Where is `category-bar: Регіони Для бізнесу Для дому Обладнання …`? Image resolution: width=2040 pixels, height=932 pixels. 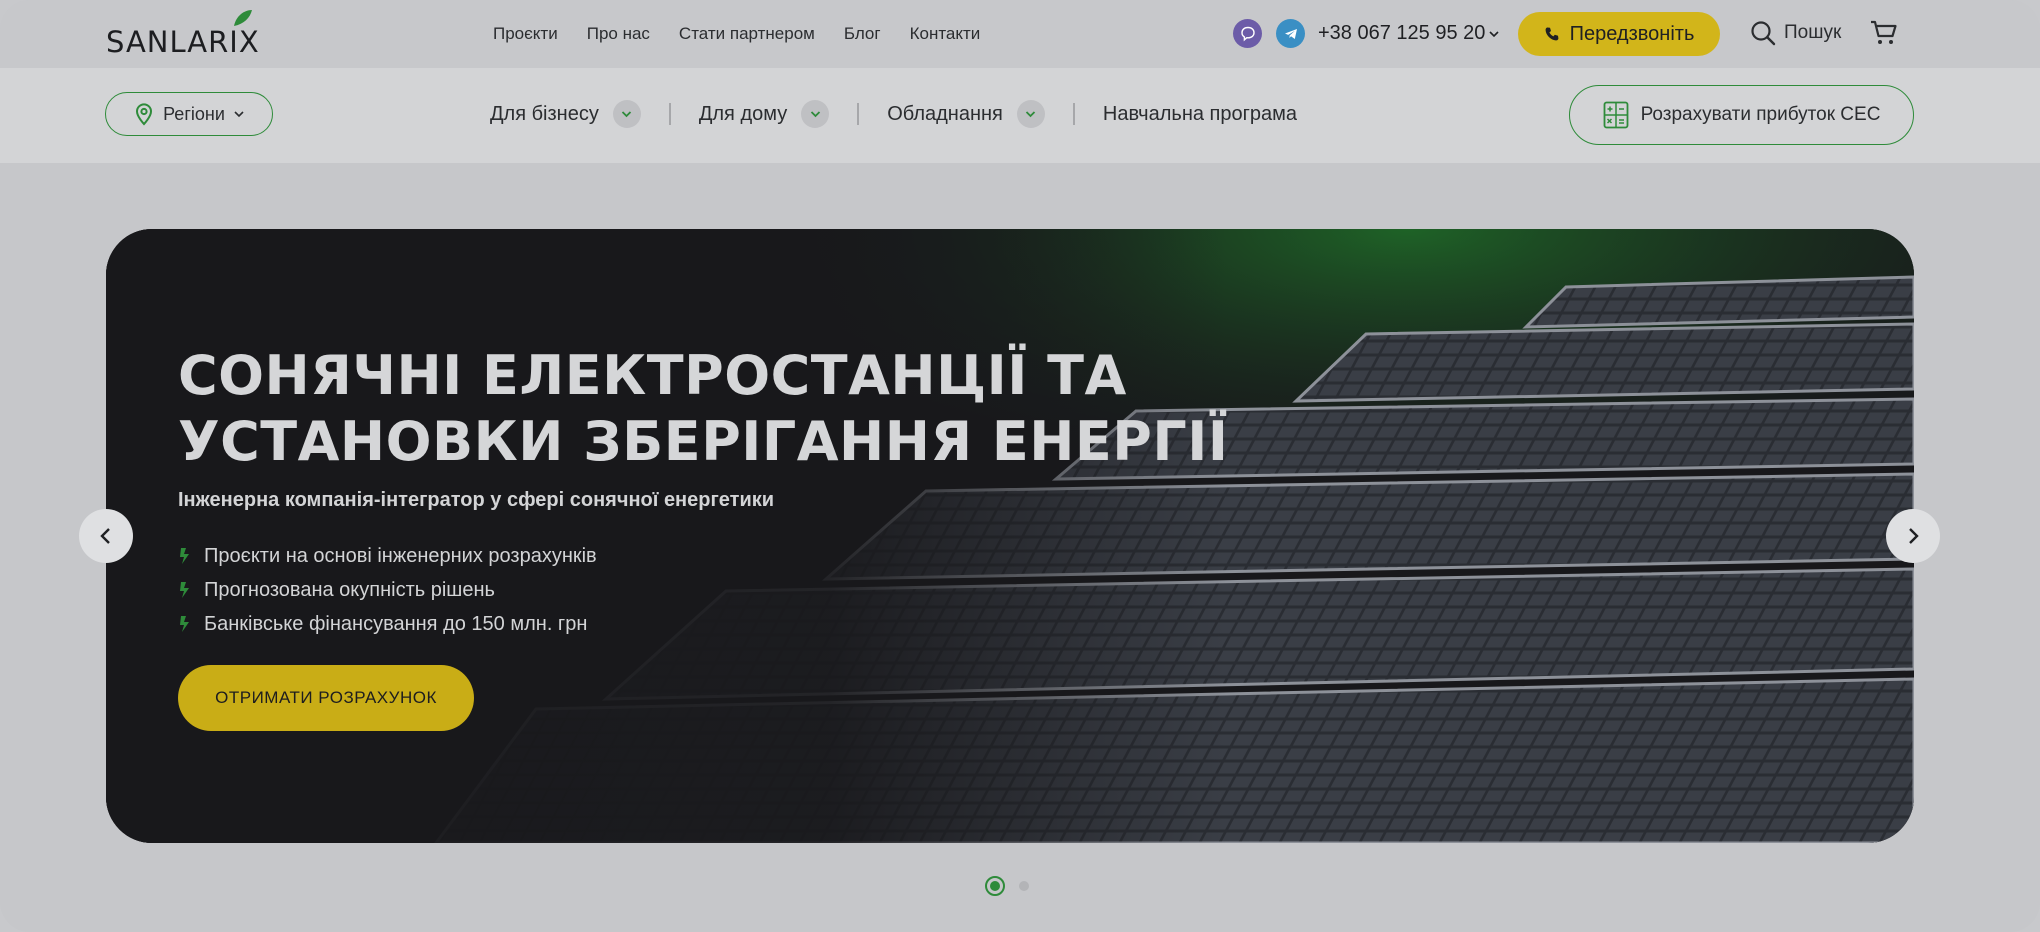 category-bar: Регіони Для бізнесу Для дому Обладнання … is located at coordinates (1020, 115).